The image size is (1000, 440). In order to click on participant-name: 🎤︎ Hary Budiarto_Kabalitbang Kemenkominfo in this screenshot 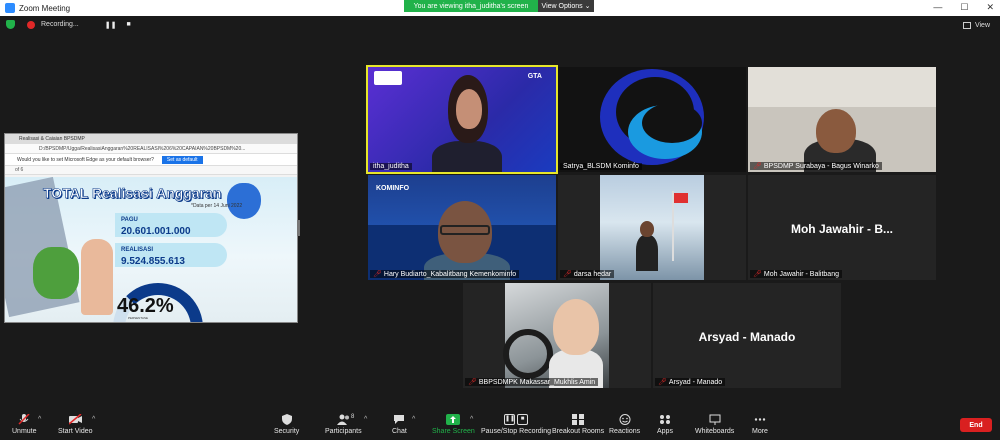, I will do `click(445, 274)`.